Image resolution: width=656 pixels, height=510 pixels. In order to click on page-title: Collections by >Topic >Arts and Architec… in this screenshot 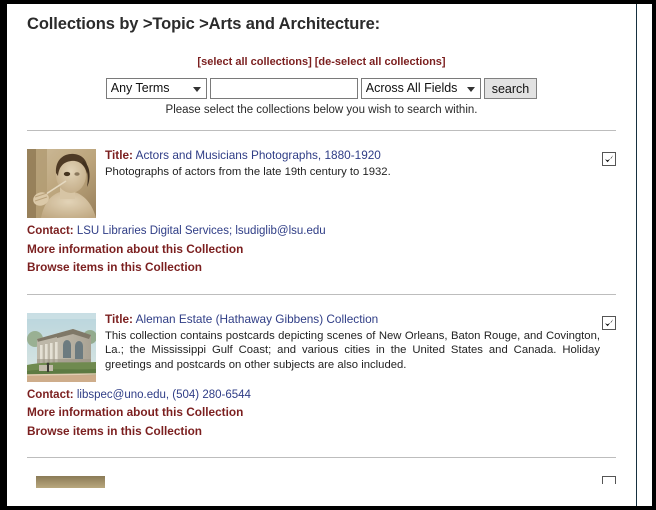, I will do `click(204, 24)`.